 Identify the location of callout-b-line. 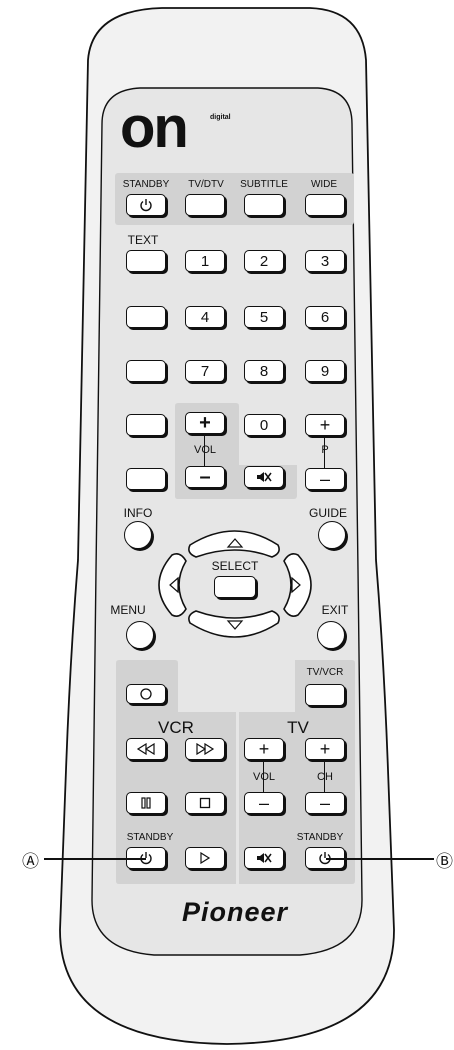
(380, 859).